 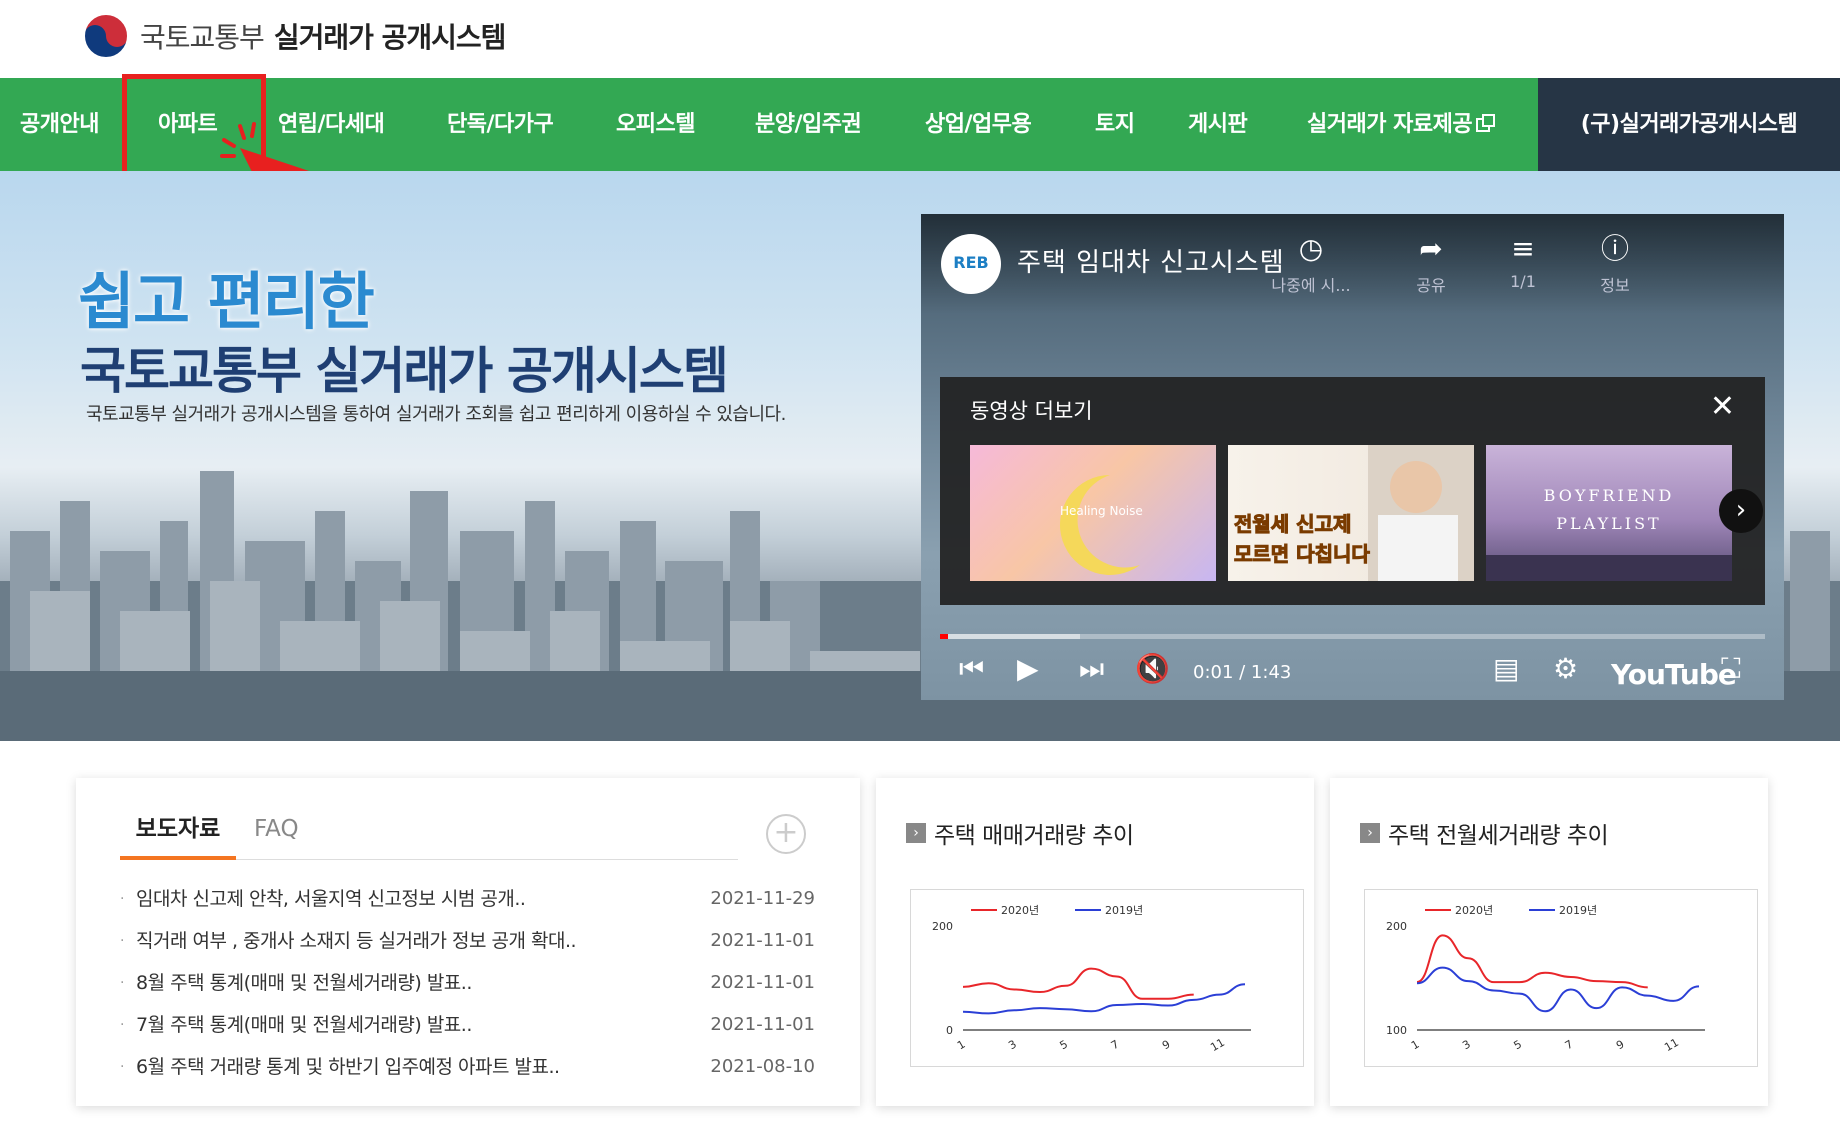 What do you see at coordinates (1578, 910) in the screenshot?
I see `legend-label: 2019년` at bounding box center [1578, 910].